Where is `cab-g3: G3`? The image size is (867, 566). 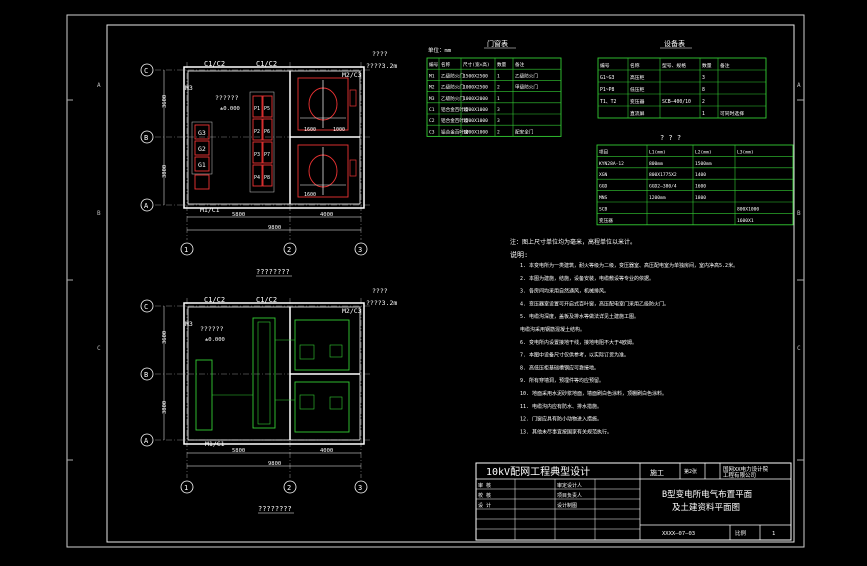
cab-g3: G3 is located at coordinates (202, 133).